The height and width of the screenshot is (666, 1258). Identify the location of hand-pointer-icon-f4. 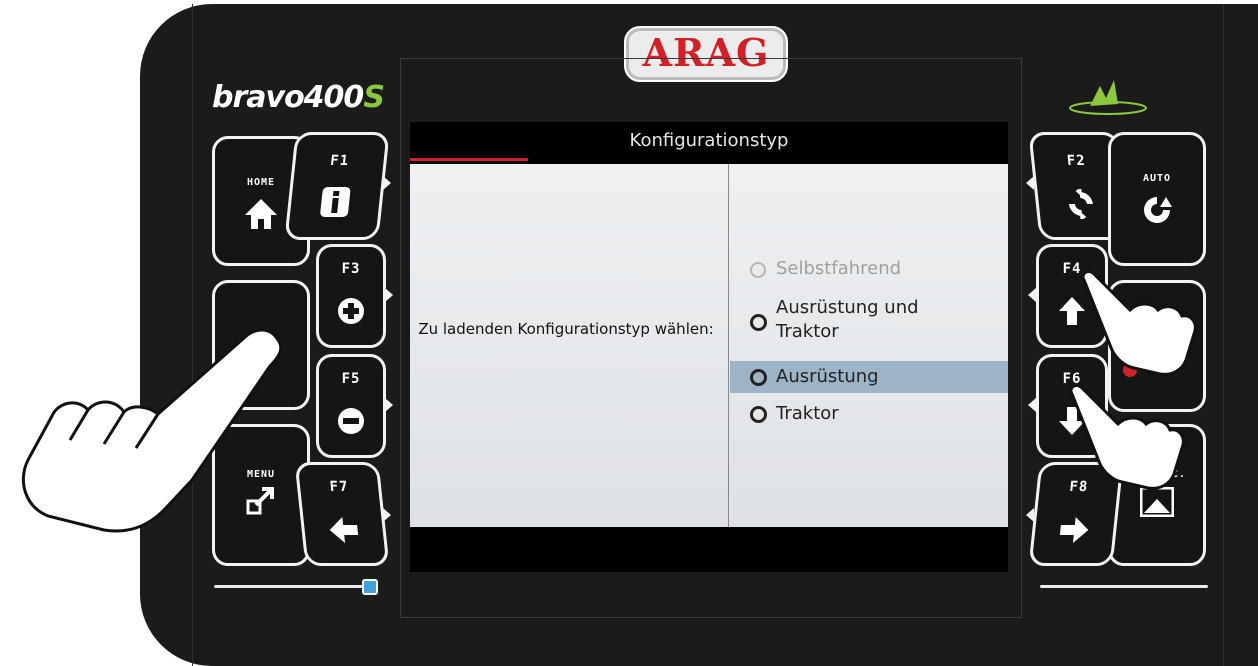
(1139, 323).